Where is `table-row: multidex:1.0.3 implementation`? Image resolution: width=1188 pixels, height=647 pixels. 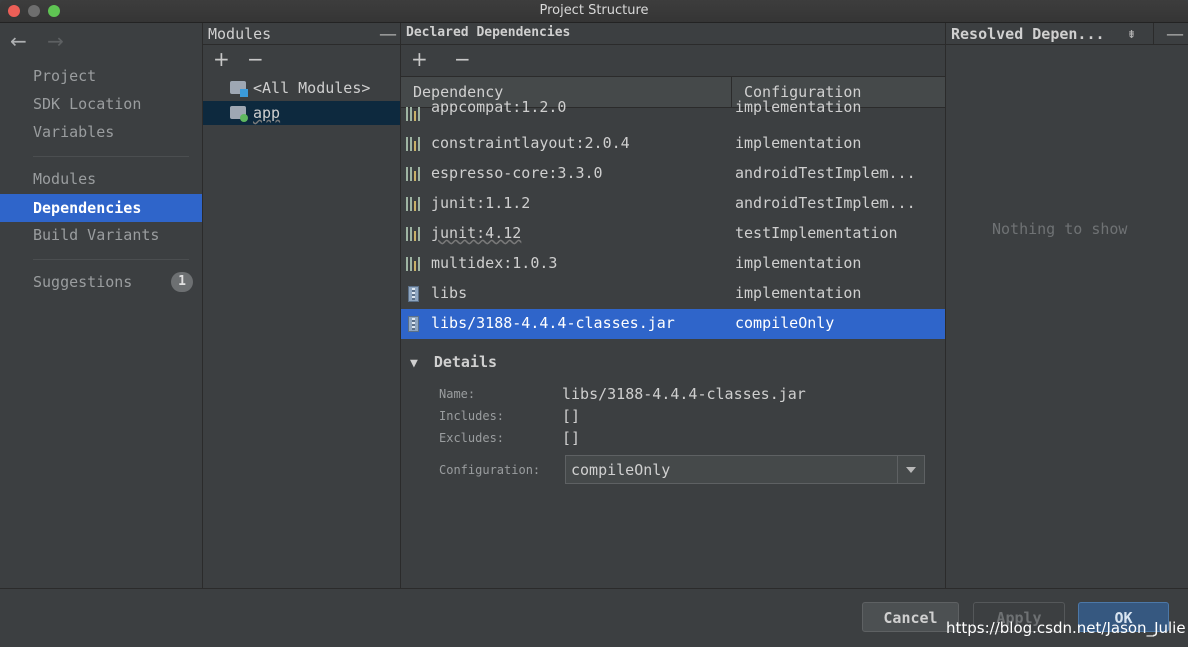 table-row: multidex:1.0.3 implementation is located at coordinates (673, 264).